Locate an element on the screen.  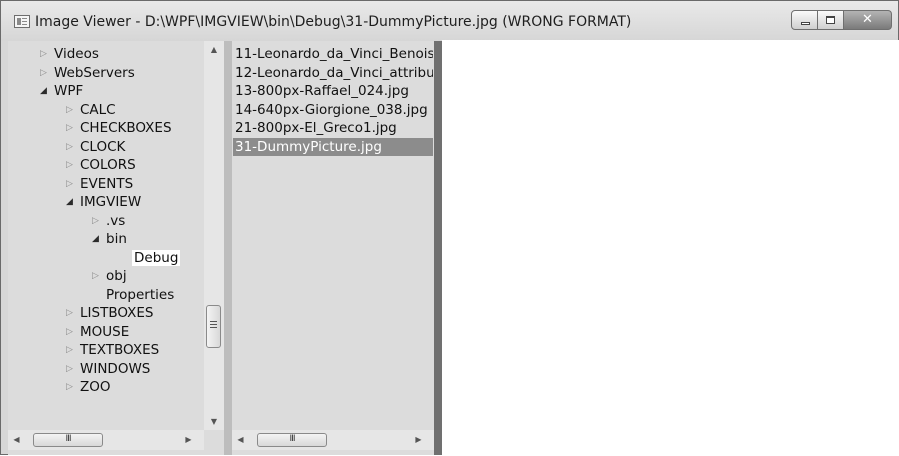
tree-item: Debug is located at coordinates (149, 258).